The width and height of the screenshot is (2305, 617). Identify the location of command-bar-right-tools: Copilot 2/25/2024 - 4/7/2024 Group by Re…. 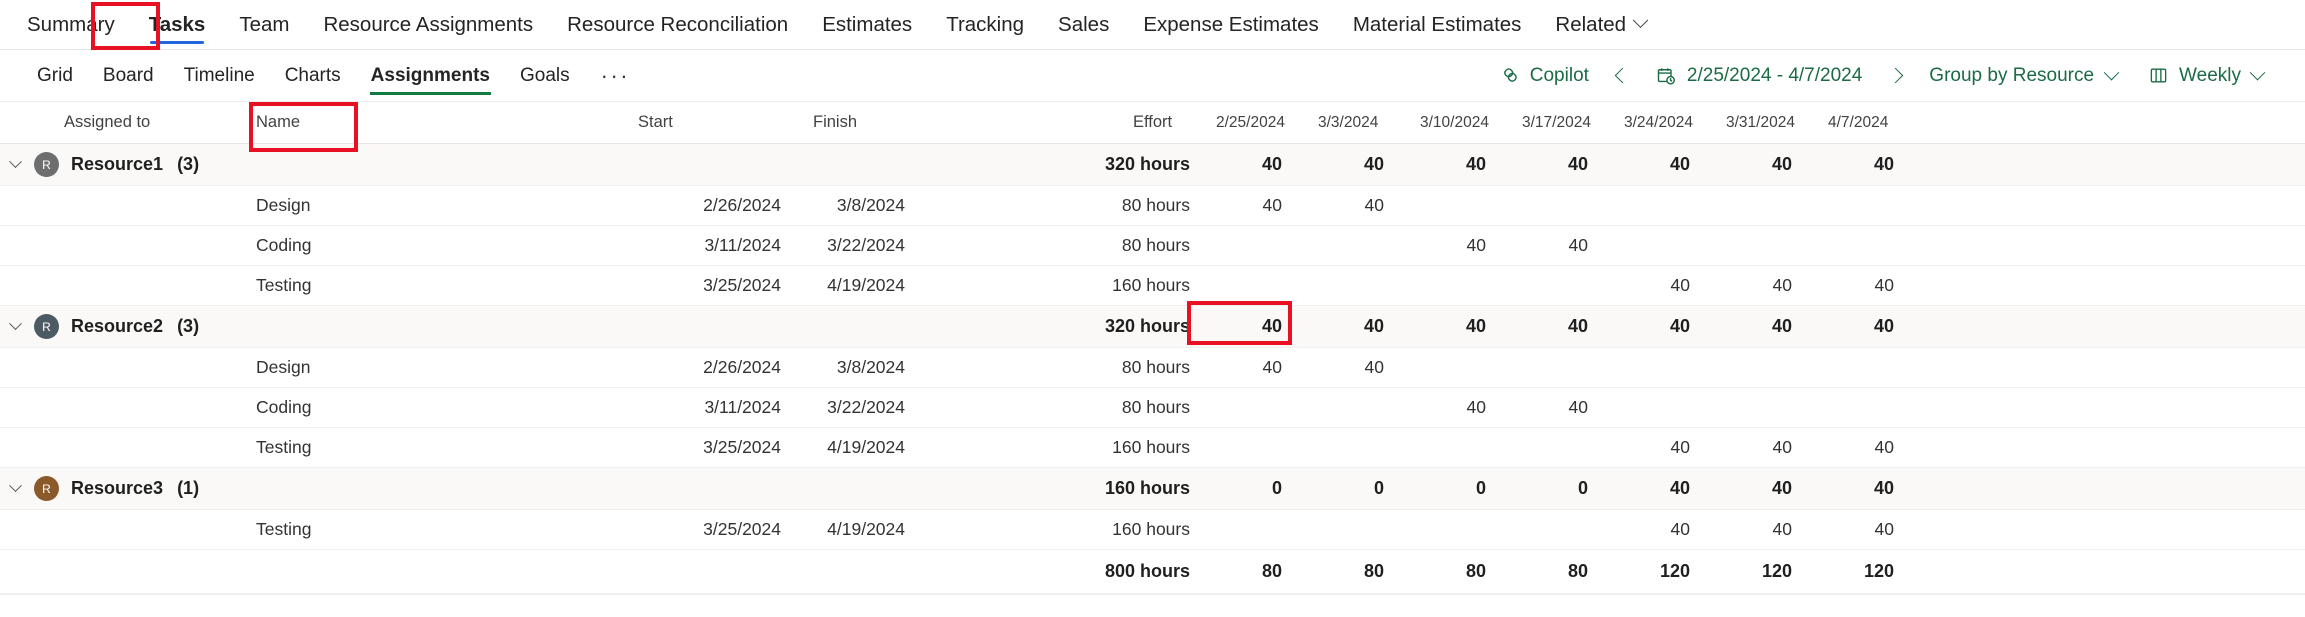
(1894, 76).